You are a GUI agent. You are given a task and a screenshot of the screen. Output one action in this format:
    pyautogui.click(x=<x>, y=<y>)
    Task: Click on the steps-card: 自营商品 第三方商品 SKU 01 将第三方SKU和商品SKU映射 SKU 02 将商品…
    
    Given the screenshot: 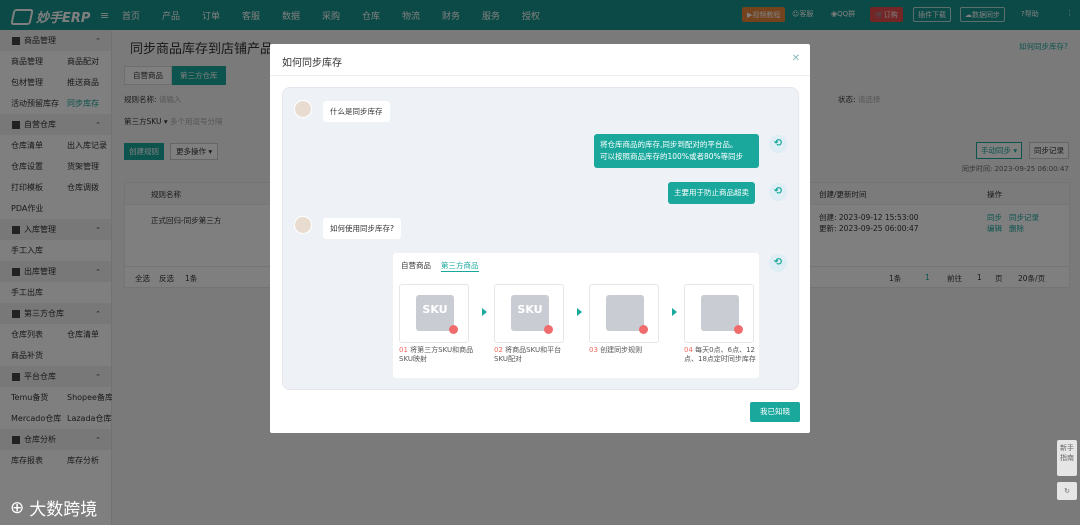 What is the action you would take?
    pyautogui.click(x=576, y=315)
    